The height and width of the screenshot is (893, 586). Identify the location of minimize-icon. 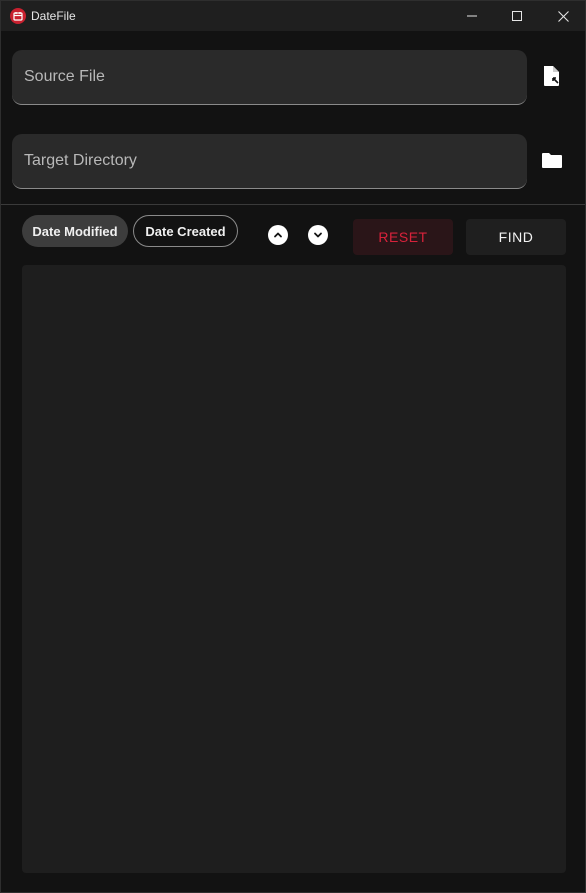
(472, 16).